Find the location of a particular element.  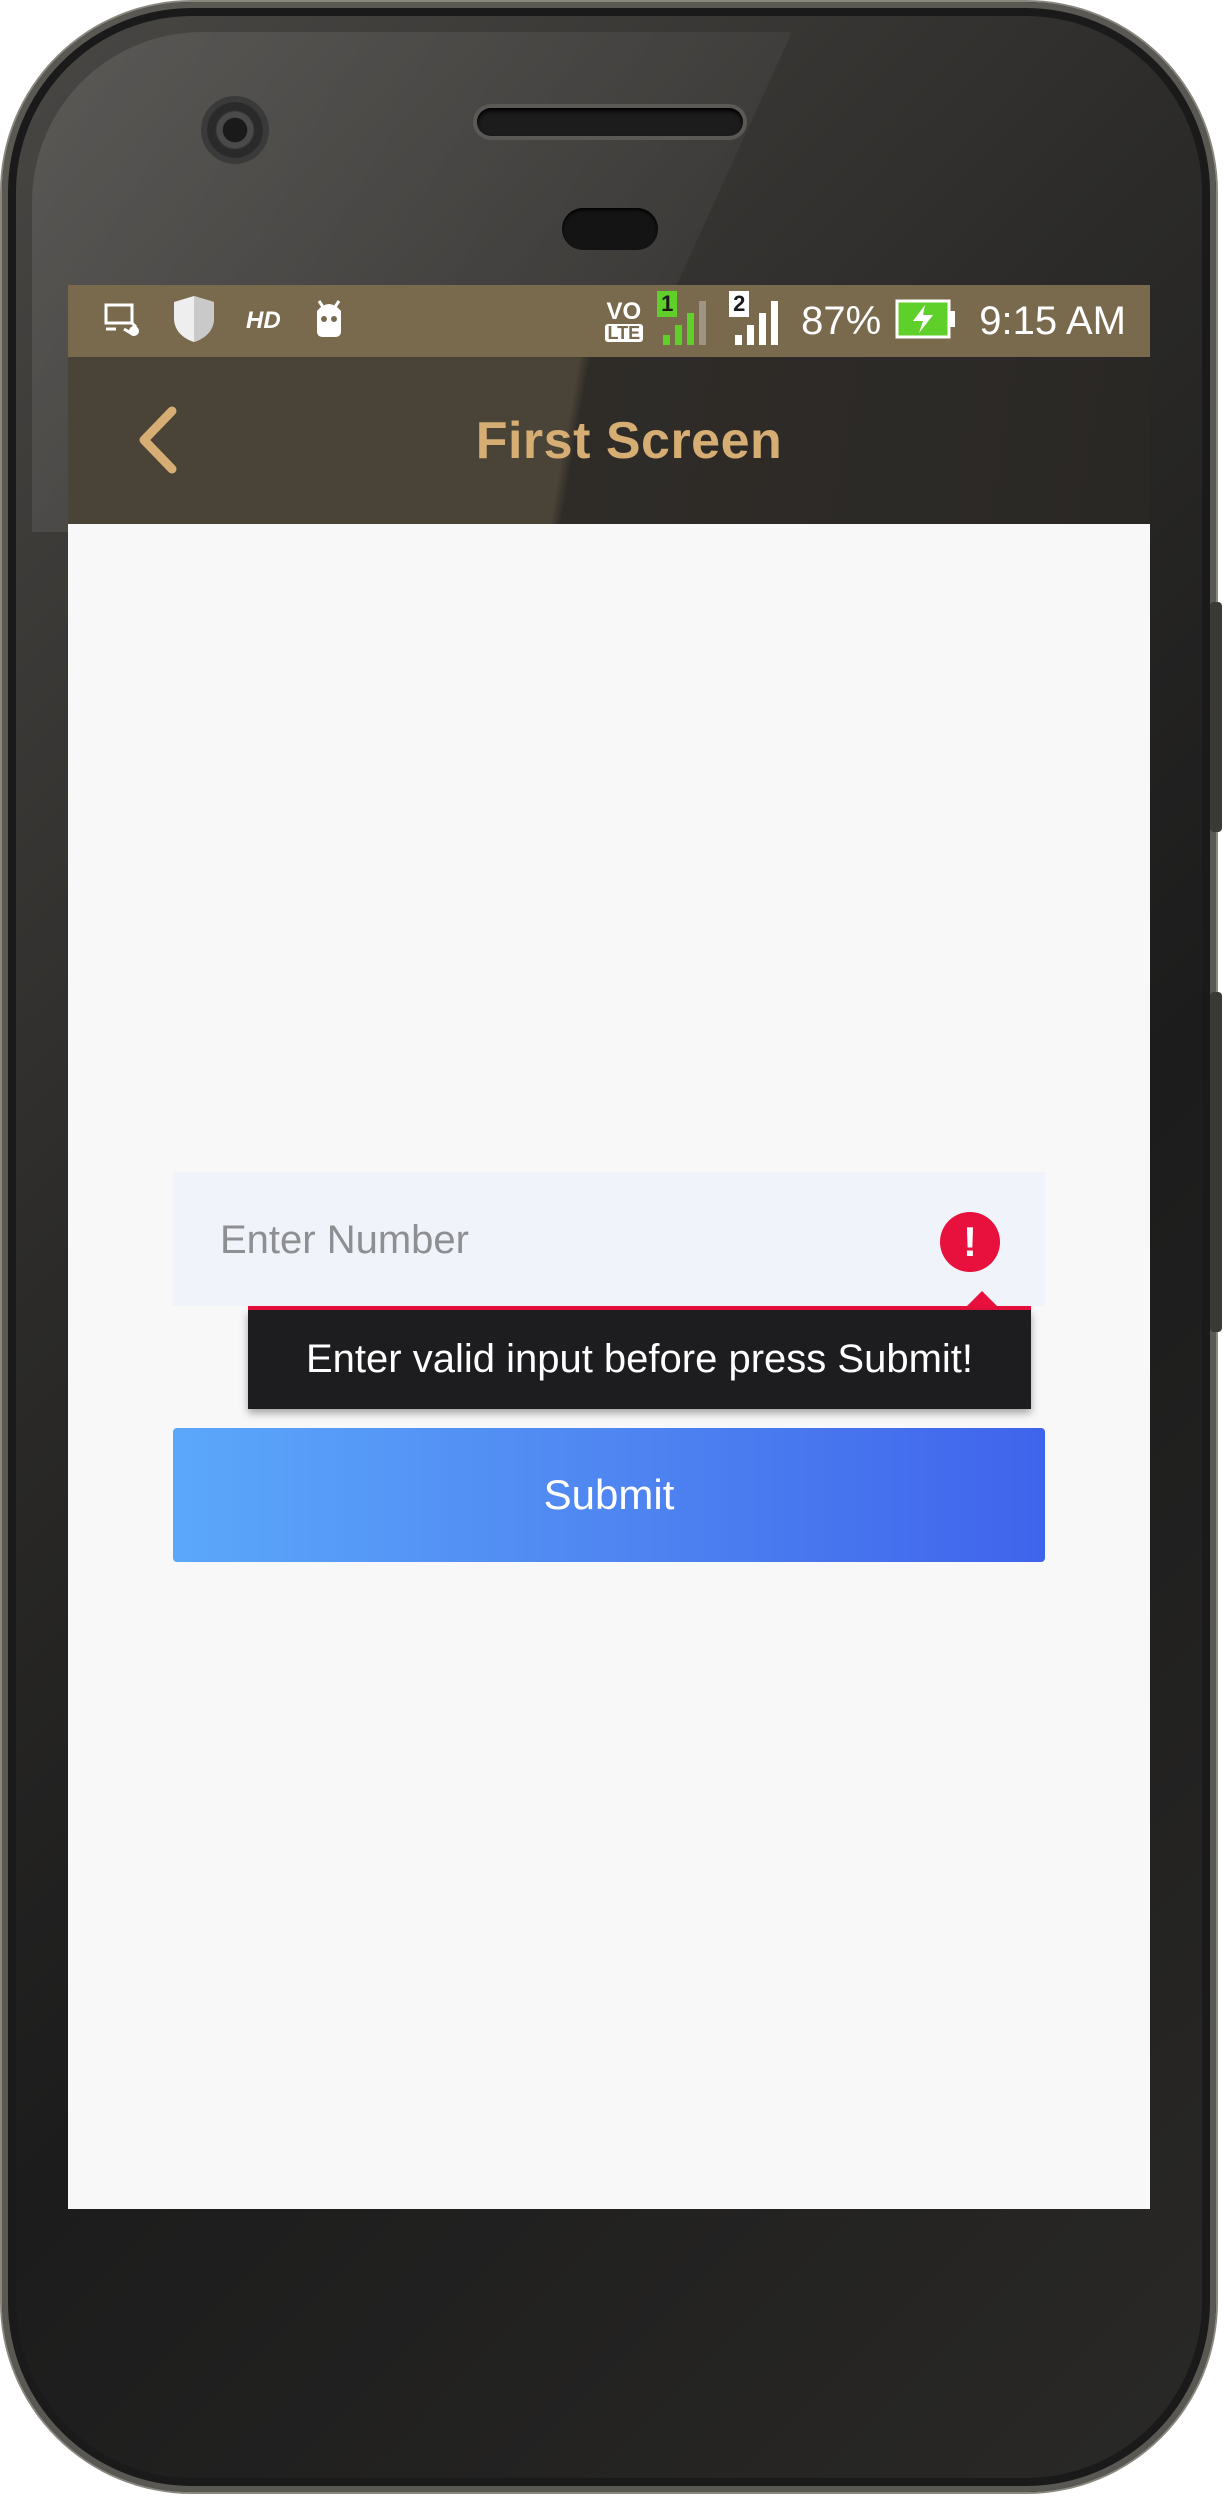

proximity-sensor is located at coordinates (610, 229).